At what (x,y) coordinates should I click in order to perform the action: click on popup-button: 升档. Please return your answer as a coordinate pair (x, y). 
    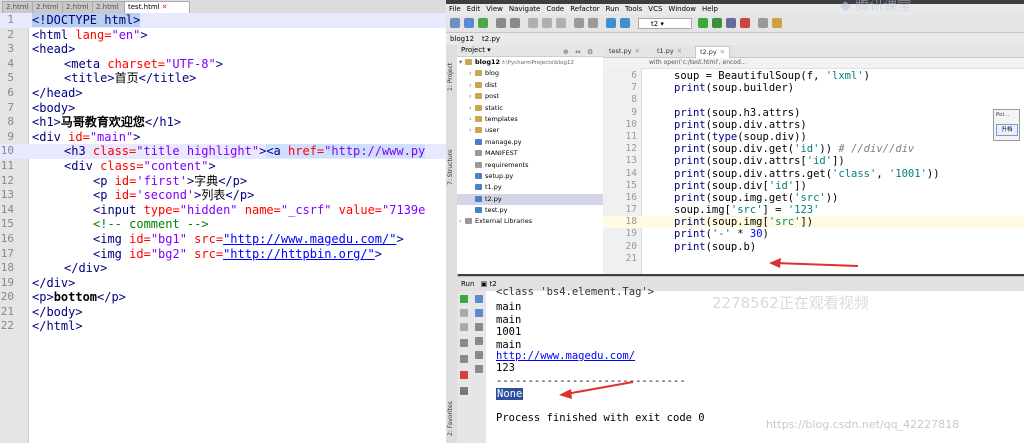
    Looking at the image, I should click on (1007, 130).